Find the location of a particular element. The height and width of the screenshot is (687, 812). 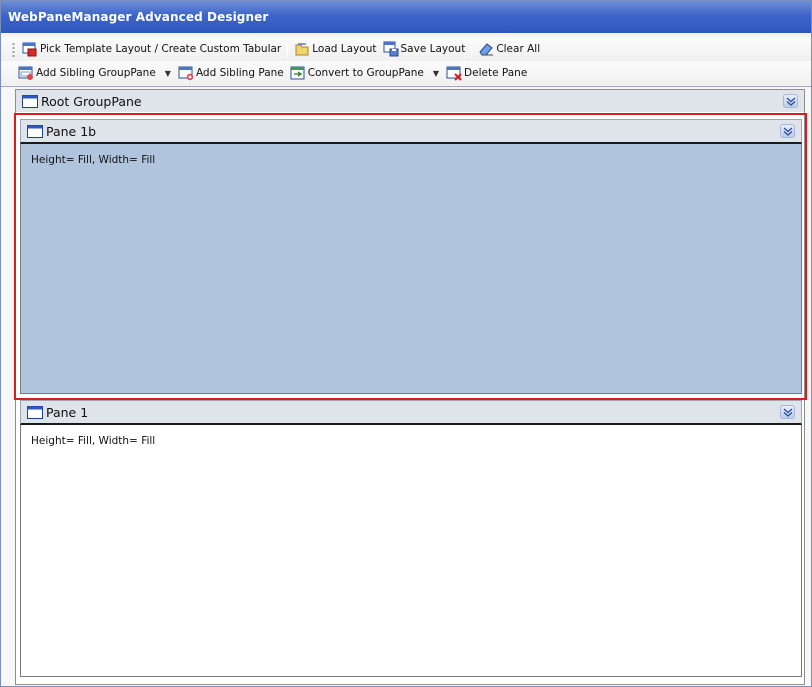

add-sibling-grouppane-label: Add Sibling GroupPane is located at coordinates (96, 73).